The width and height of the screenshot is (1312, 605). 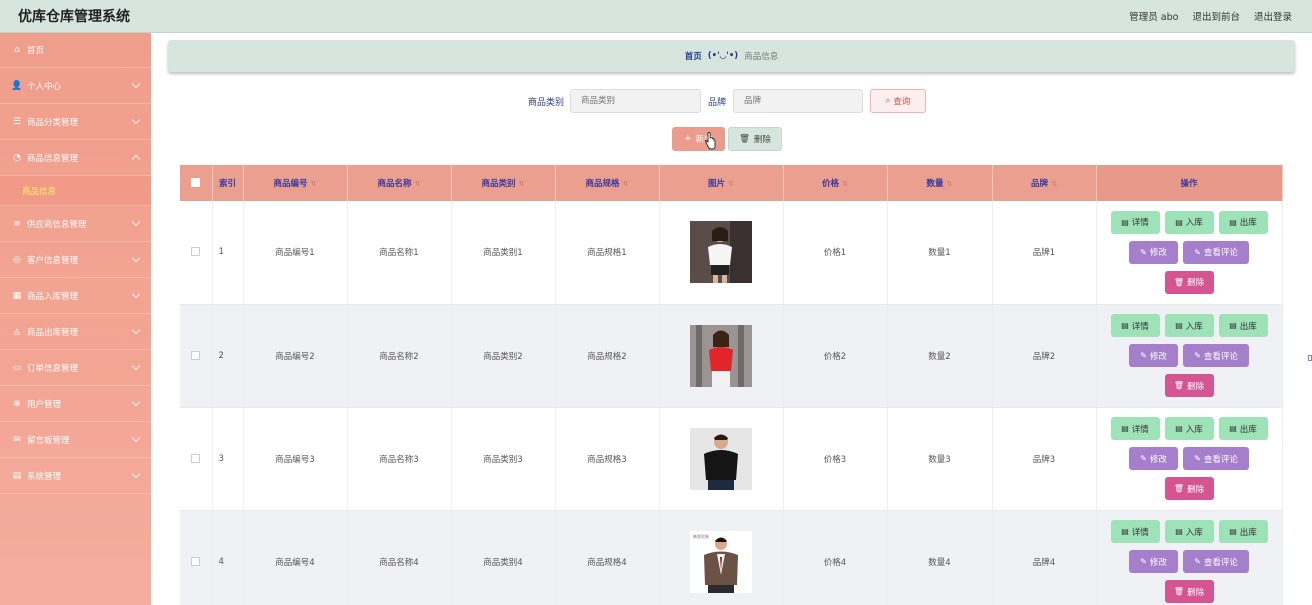 What do you see at coordinates (53, 260) in the screenshot?
I see `sidebar-item-label: 客户信息管理` at bounding box center [53, 260].